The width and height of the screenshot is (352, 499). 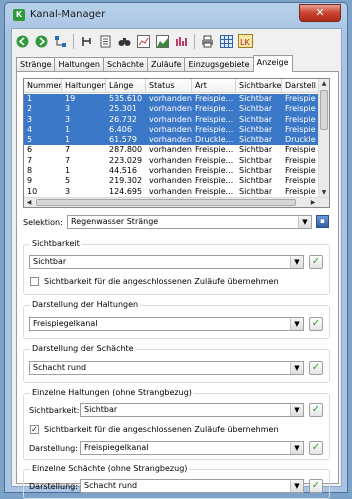 I want to click on column-header-laenge: Länge, so click(x=126, y=86).